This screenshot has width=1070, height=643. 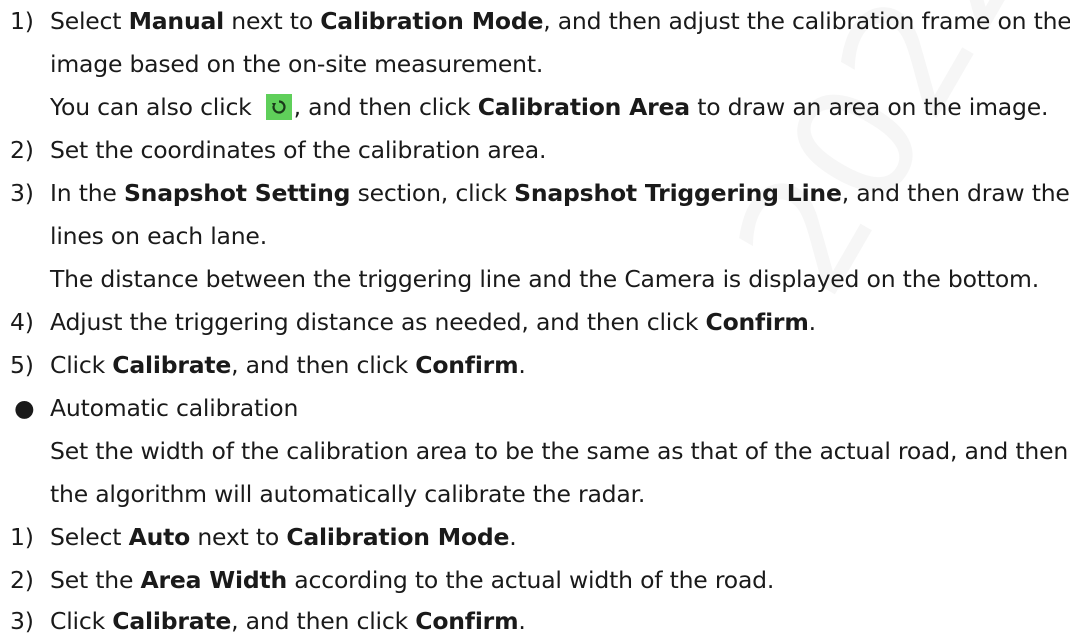 I want to click on snapshot-triggering-line-label: Snapshot Triggering Line, so click(x=678, y=193).